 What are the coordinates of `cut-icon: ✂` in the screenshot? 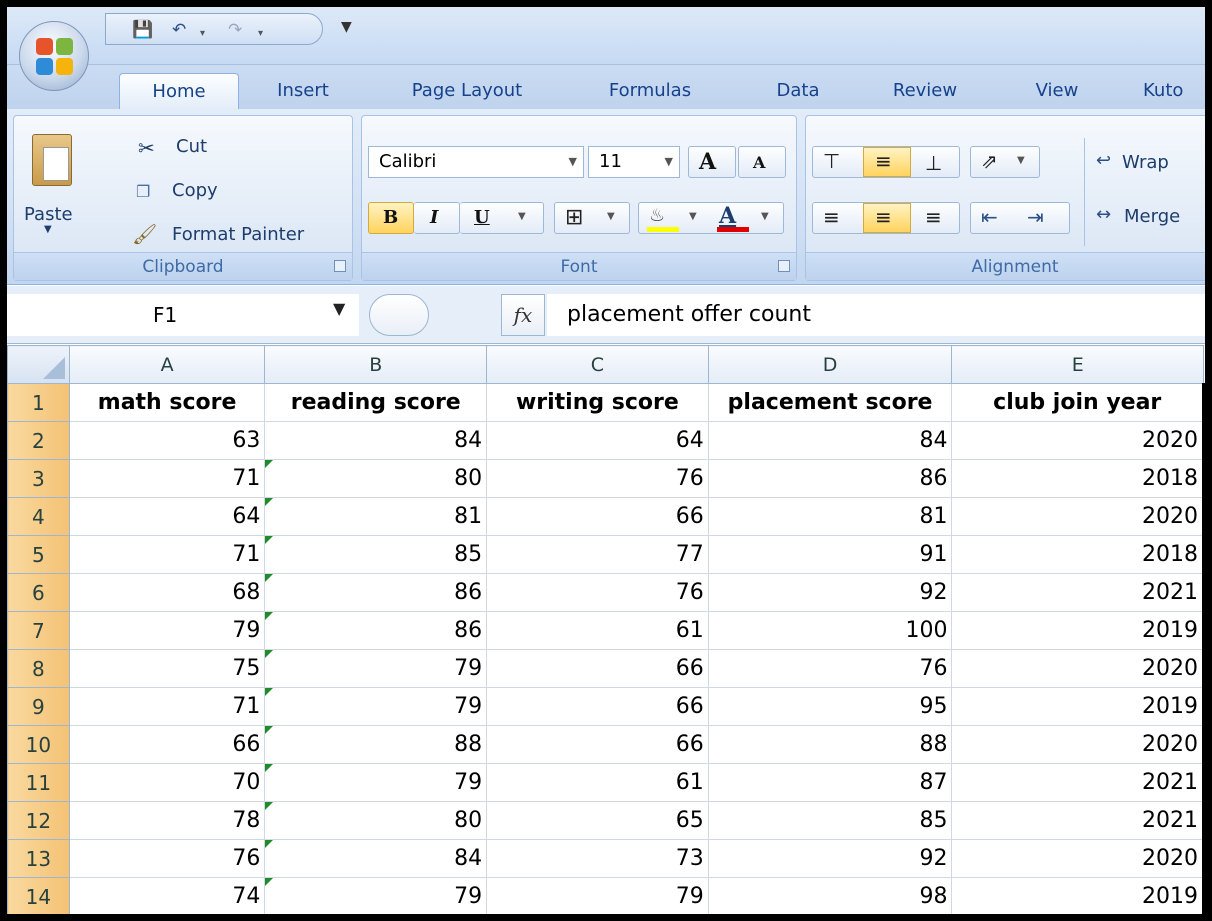 It's located at (146, 148).